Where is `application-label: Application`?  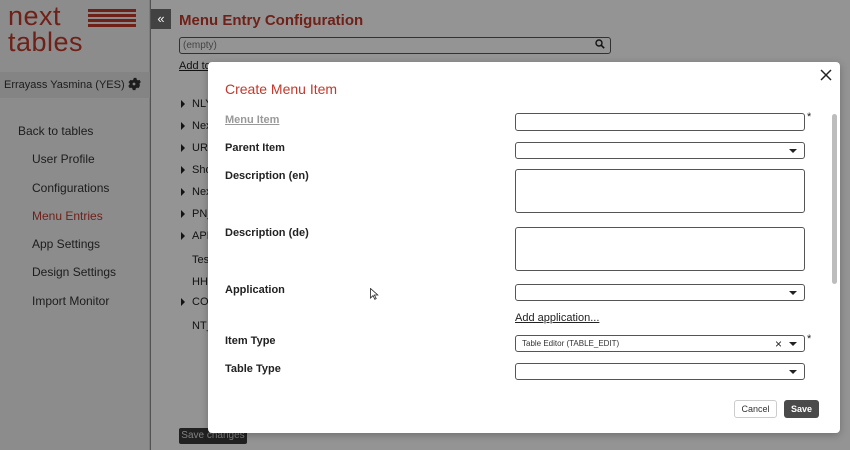
application-label: Application is located at coordinates (255, 290).